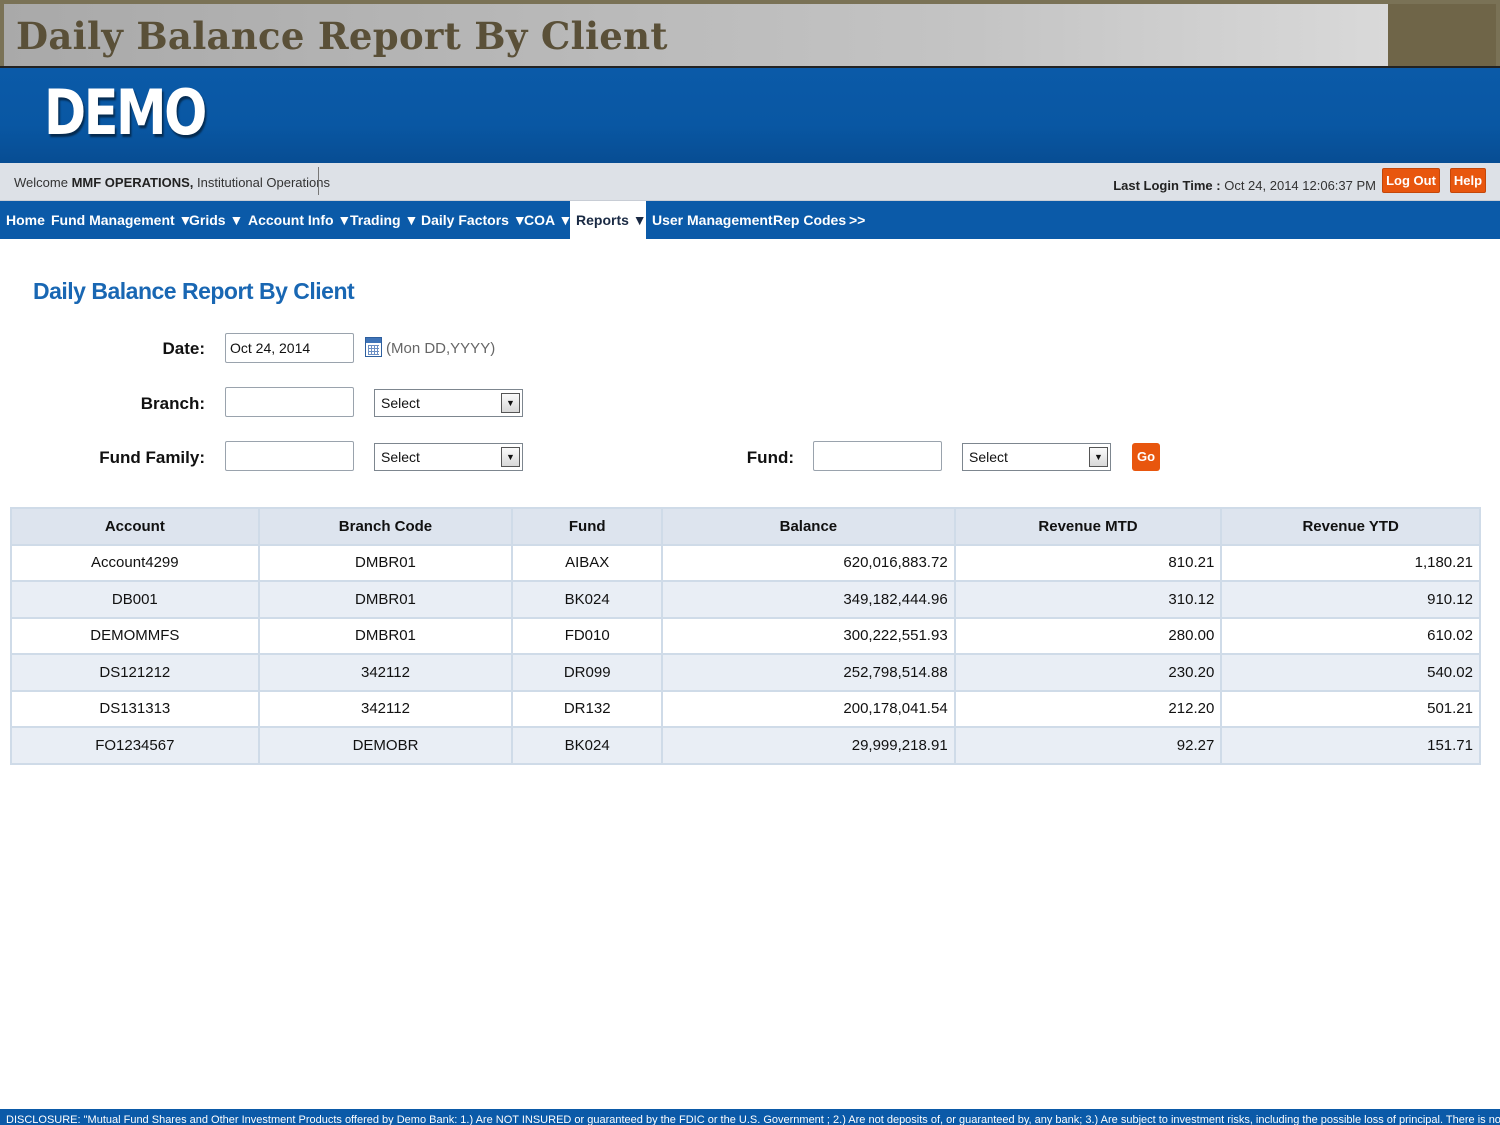 Image resolution: width=1500 pixels, height=1125 pixels. I want to click on column-header-fund: Fund, so click(587, 526).